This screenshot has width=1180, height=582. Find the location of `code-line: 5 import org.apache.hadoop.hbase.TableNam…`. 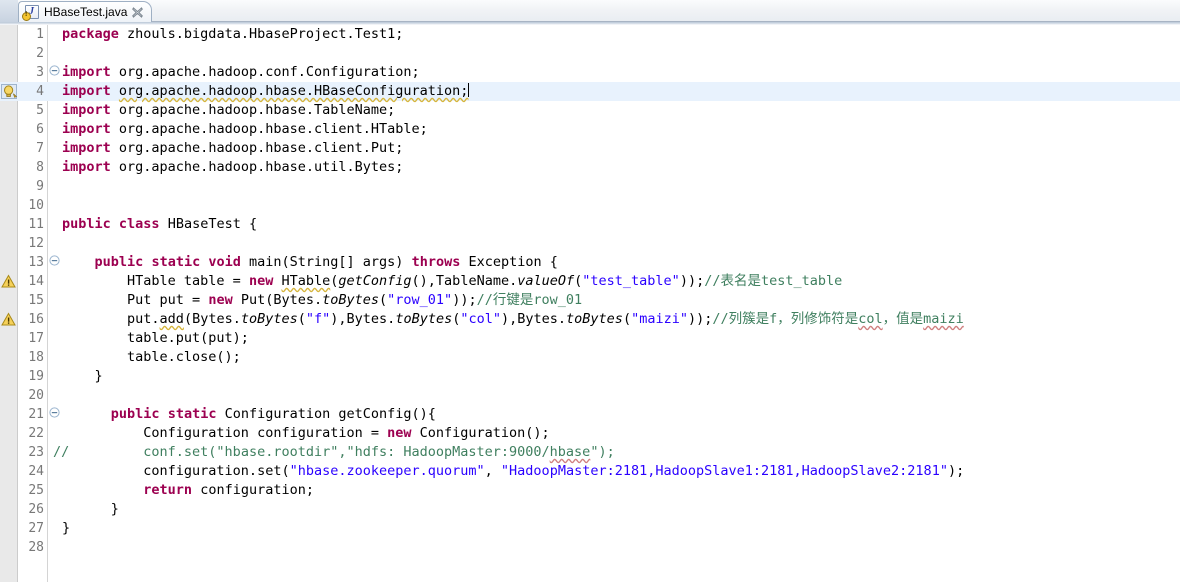

code-line: 5 import org.apache.hadoop.hbase.TableNam… is located at coordinates (590, 110).